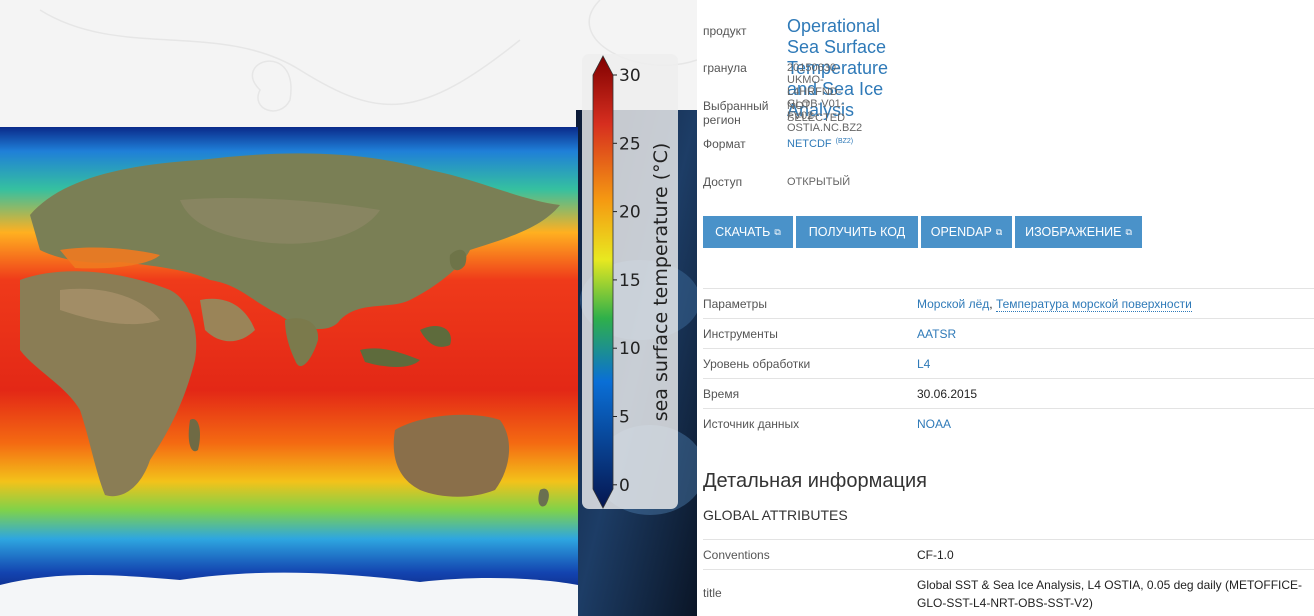  Describe the element at coordinates (961, 232) in the screenshot. I see `opendap-label: OPENDAP` at that location.